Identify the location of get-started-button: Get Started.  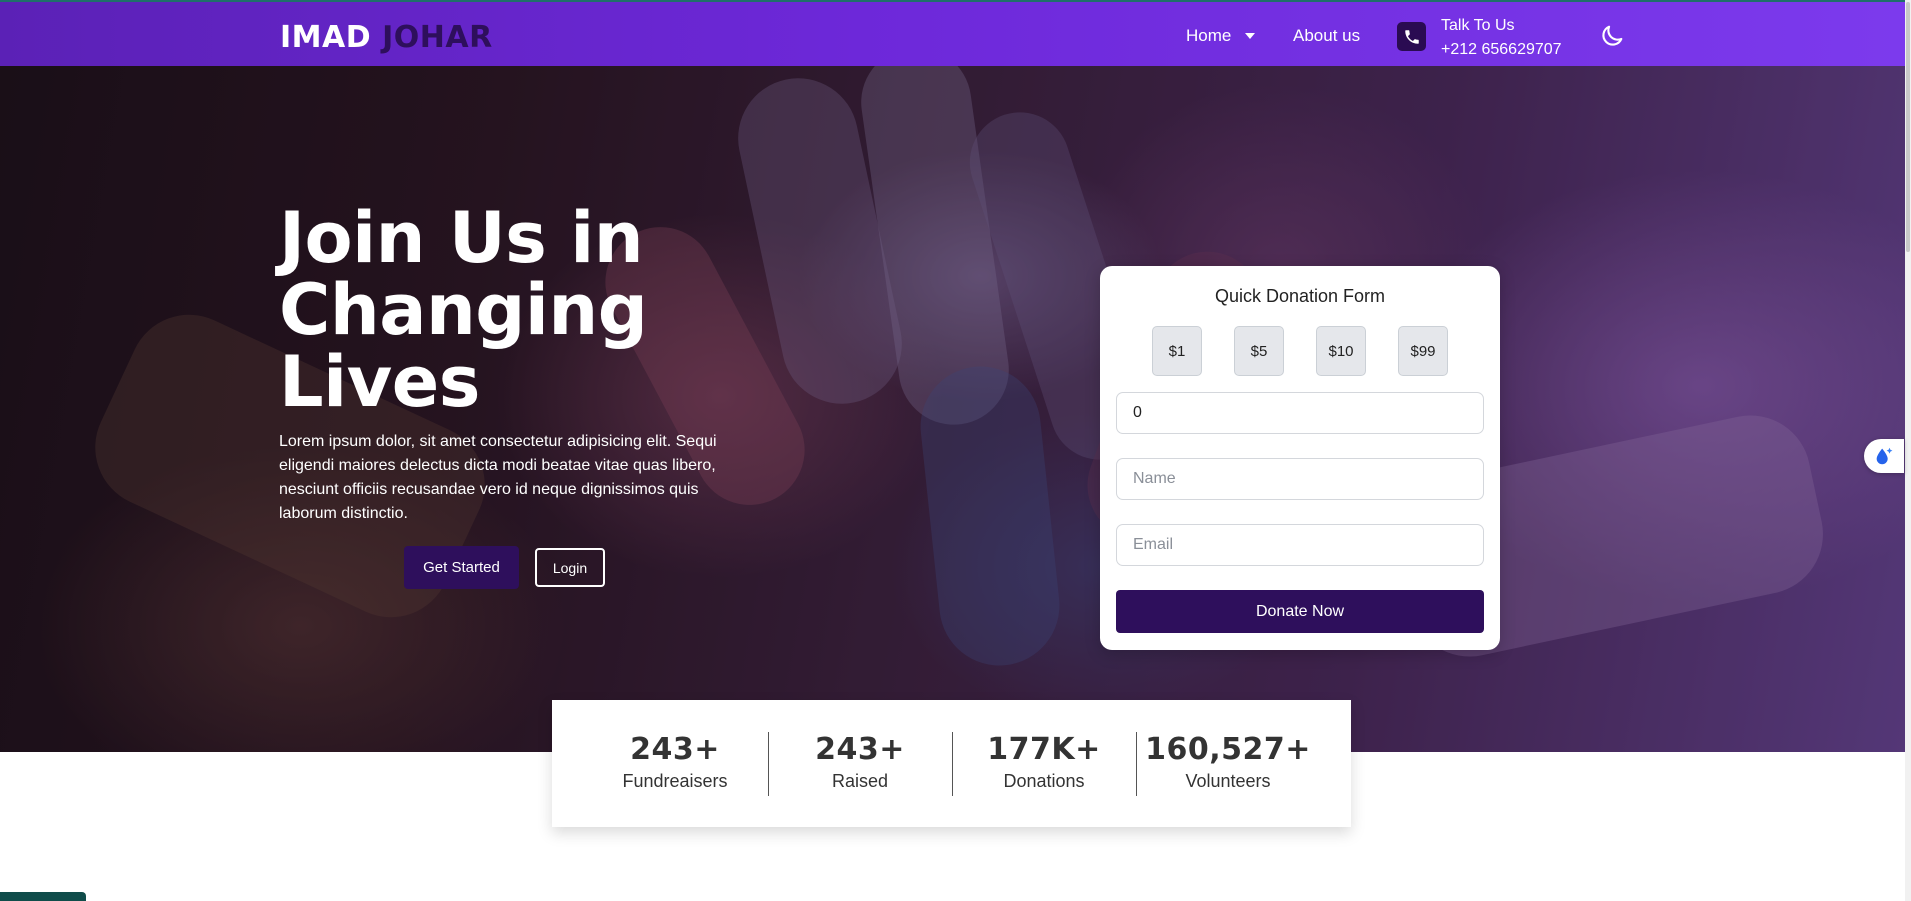
(461, 567).